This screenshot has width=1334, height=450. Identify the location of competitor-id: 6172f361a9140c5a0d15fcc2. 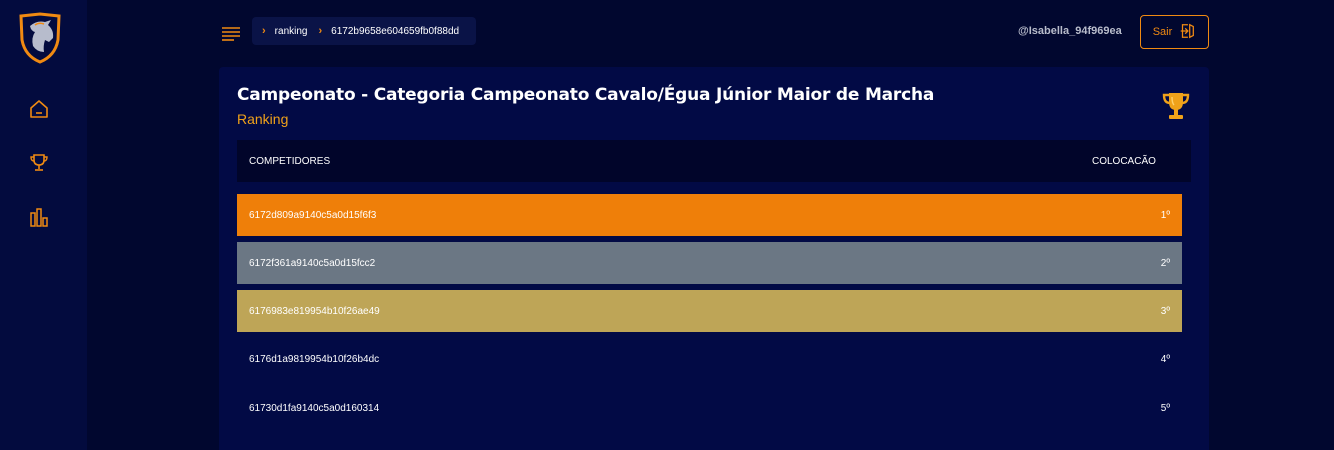
(312, 263).